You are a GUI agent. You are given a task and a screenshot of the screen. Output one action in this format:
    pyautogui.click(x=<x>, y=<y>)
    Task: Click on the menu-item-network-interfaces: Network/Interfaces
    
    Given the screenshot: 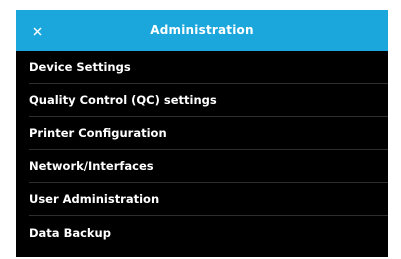 What is the action you would take?
    pyautogui.click(x=208, y=166)
    